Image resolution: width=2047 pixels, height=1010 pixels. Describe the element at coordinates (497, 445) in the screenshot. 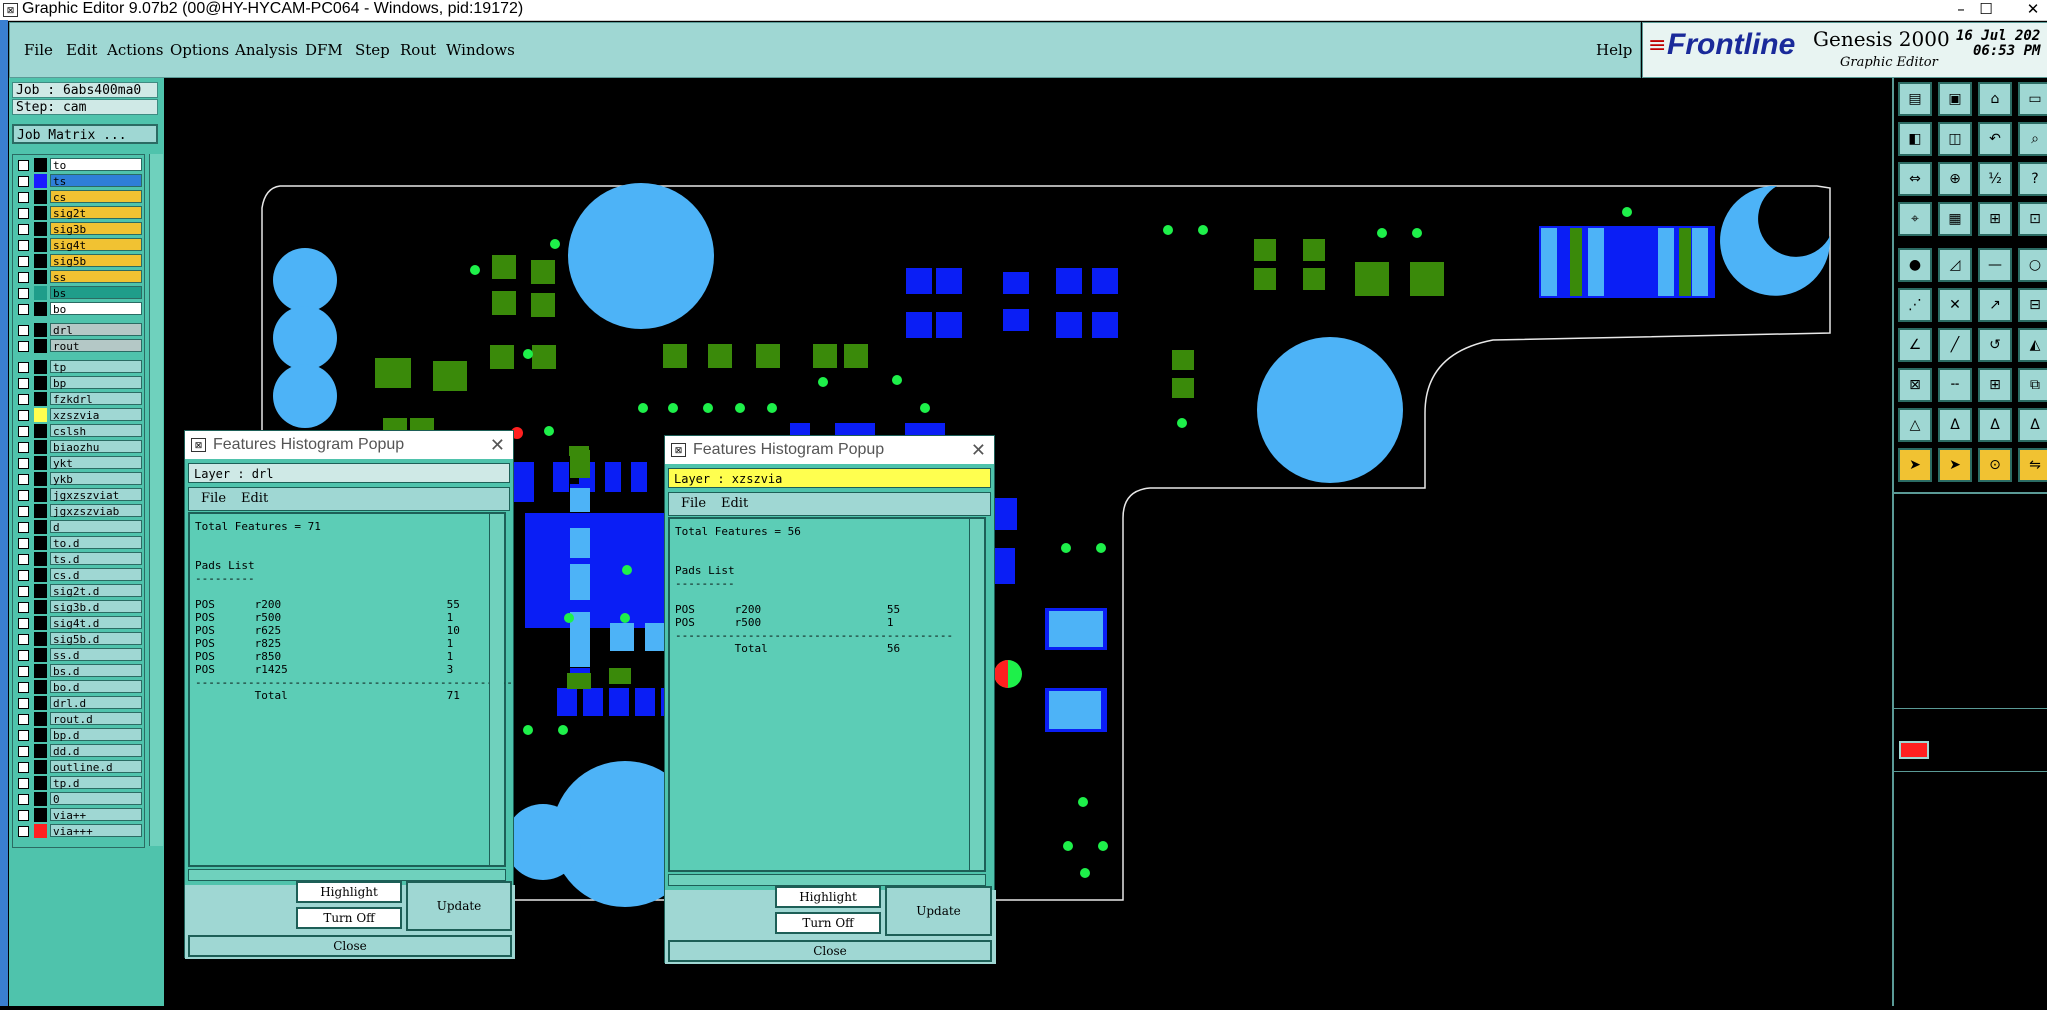

I see `close-icon: ✕` at that location.